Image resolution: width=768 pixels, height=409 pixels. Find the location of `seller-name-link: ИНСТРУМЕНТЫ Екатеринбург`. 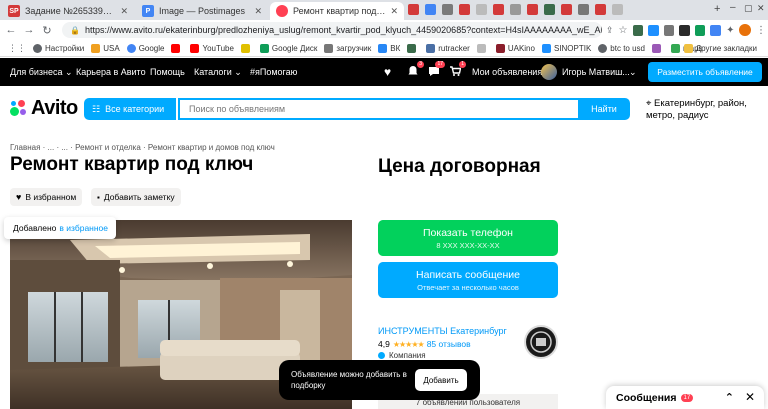

seller-name-link: ИНСТРУМЕНТЫ Екатеринбург is located at coordinates (442, 331).